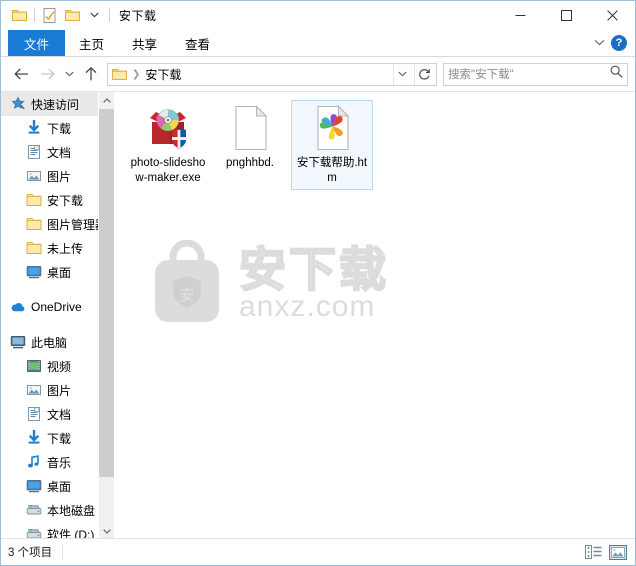  I want to click on address-bar: ❯ 安下载 搜索"安下载", so click(318, 74).